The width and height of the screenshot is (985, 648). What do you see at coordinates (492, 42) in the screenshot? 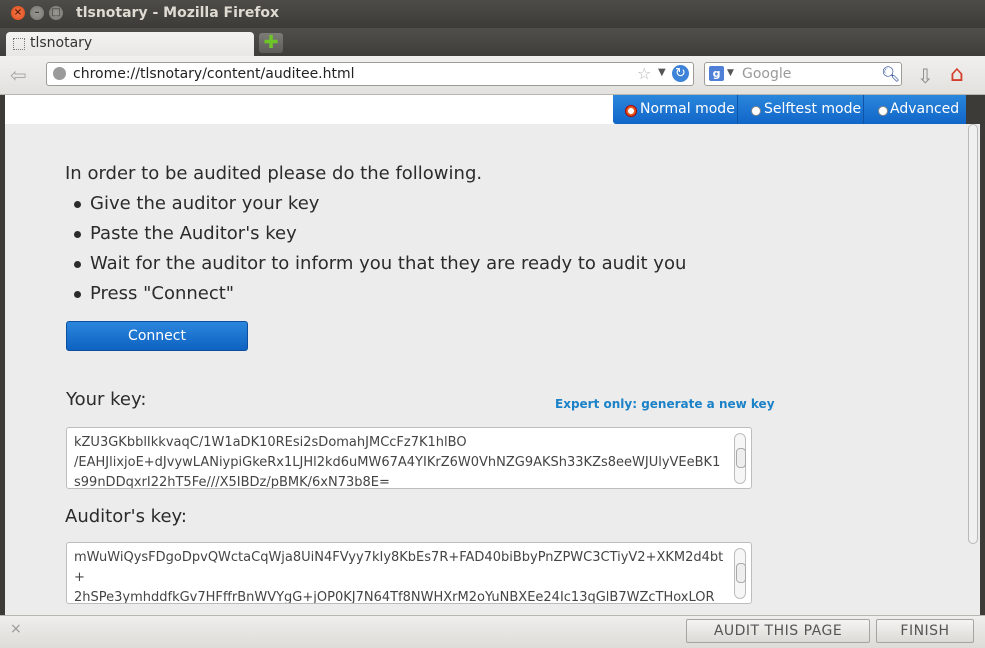
I see `tab-bar: tlsnotary ✚` at bounding box center [492, 42].